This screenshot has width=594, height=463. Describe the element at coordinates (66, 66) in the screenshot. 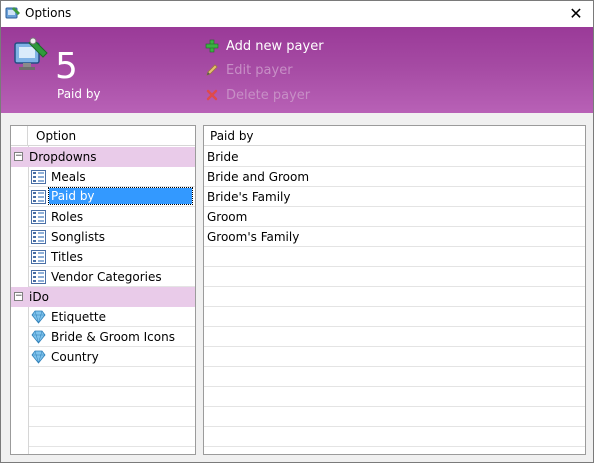

I see `item-count: 5` at that location.